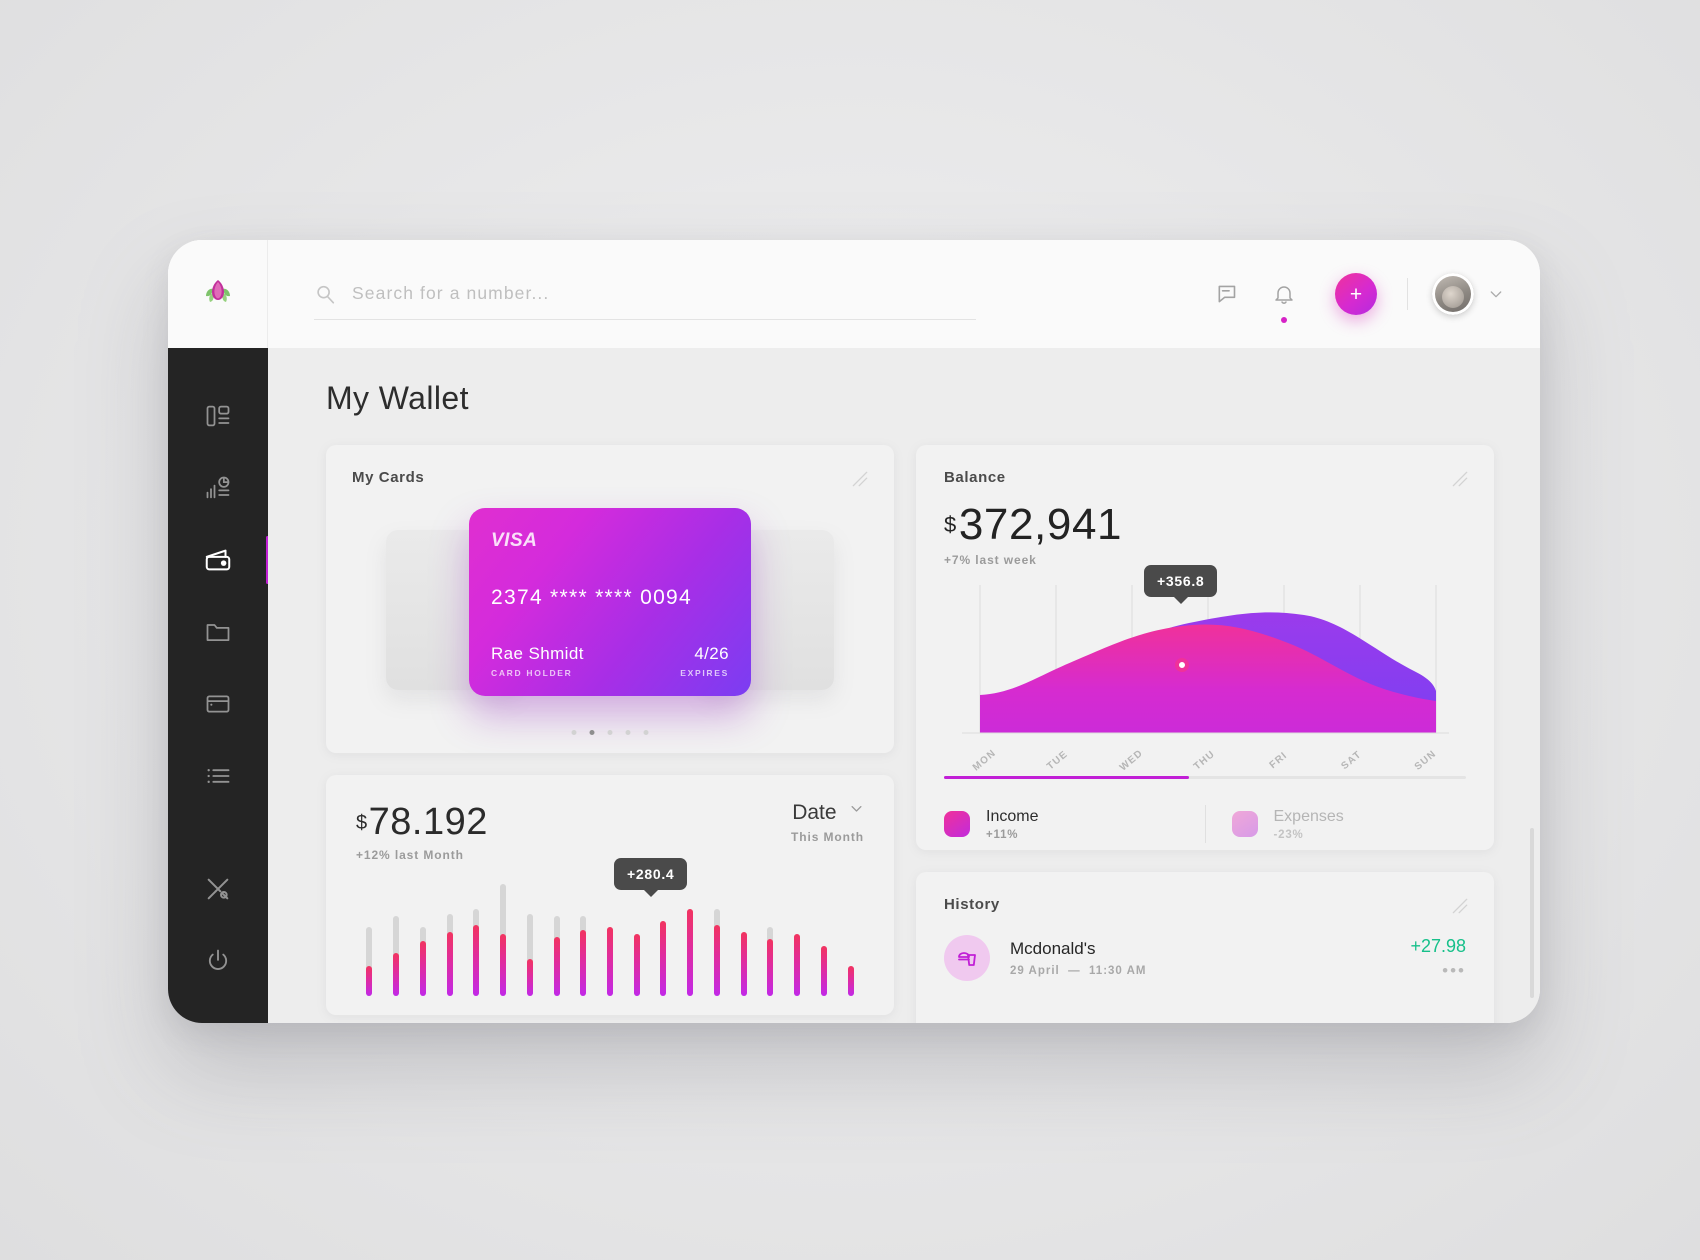 The width and height of the screenshot is (1700, 1260). Describe the element at coordinates (218, 704) in the screenshot. I see `sidebar-item-cards` at that location.